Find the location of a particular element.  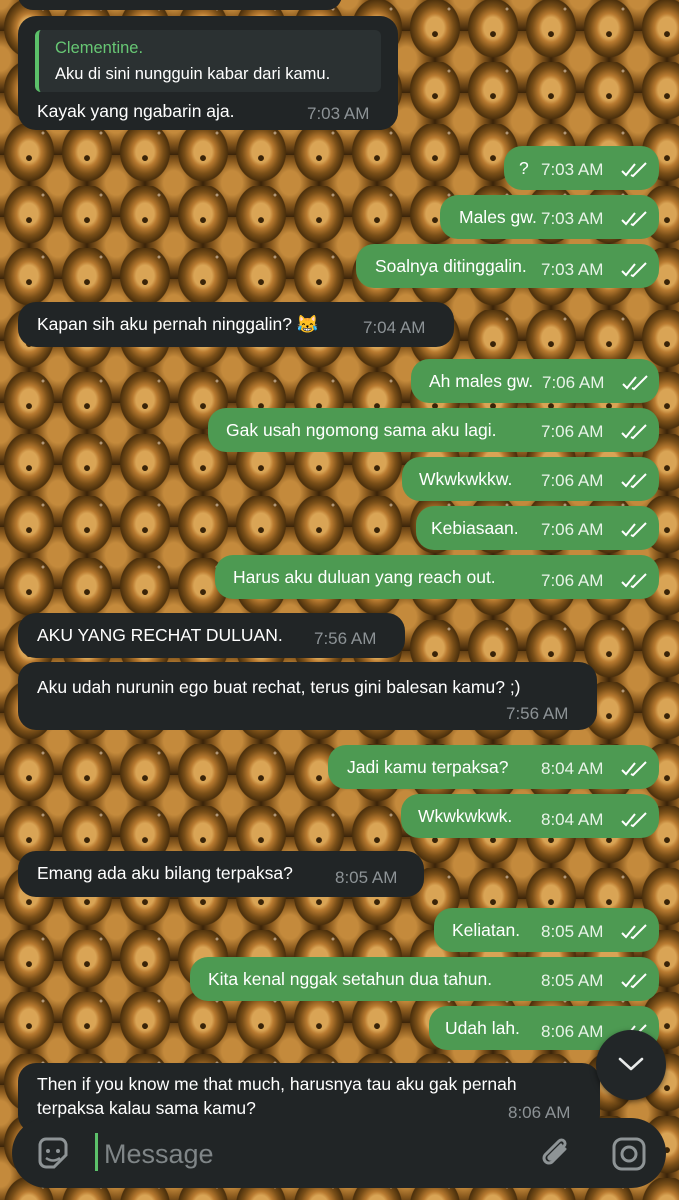

scroll-to-bottom-button is located at coordinates (631, 1065).